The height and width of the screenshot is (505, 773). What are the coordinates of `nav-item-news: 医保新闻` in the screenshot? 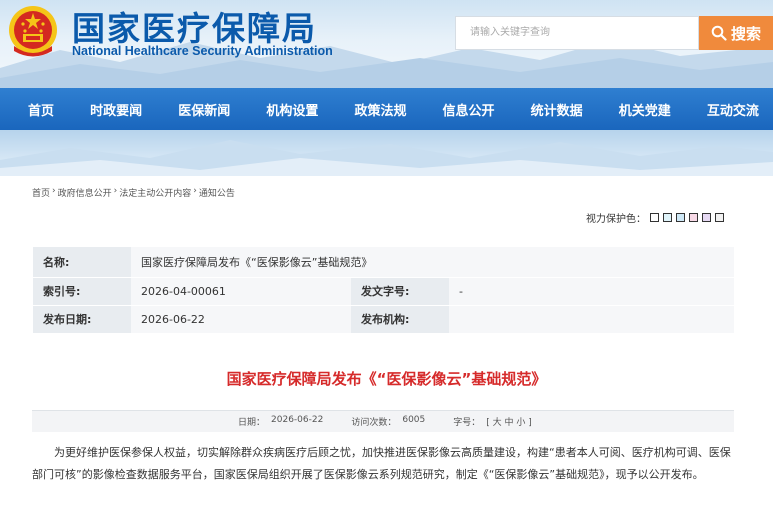 It's located at (204, 109).